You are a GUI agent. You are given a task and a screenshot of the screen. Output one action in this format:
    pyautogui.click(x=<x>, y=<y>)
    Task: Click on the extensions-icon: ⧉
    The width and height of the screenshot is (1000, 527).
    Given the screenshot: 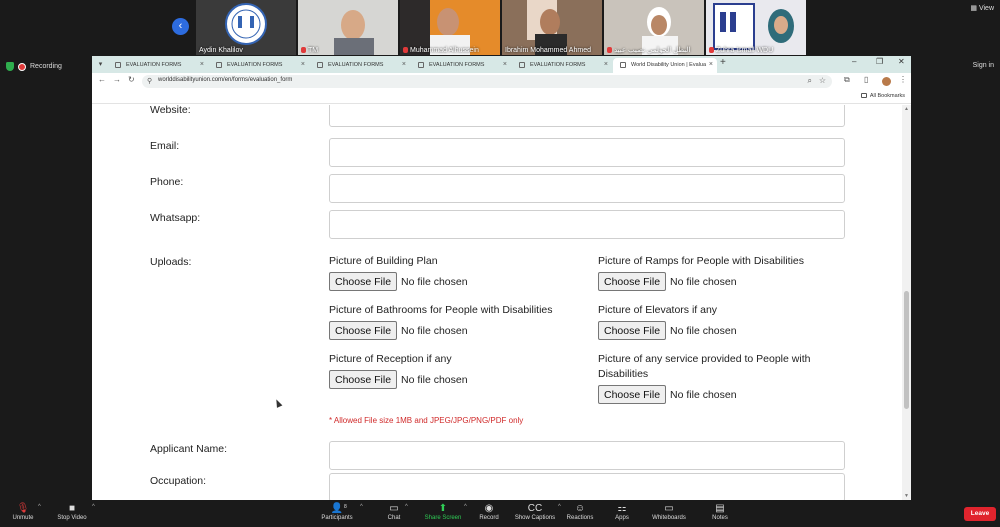 What is the action you would take?
    pyautogui.click(x=847, y=80)
    